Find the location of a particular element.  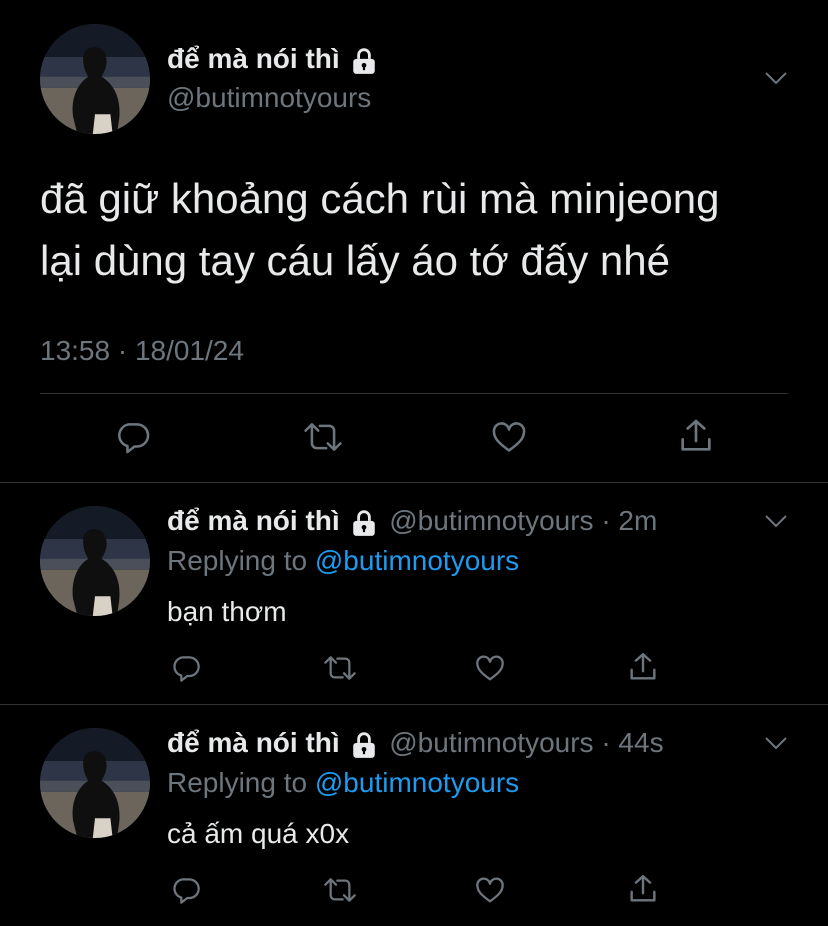

reply-time: · 44s is located at coordinates (632, 742).